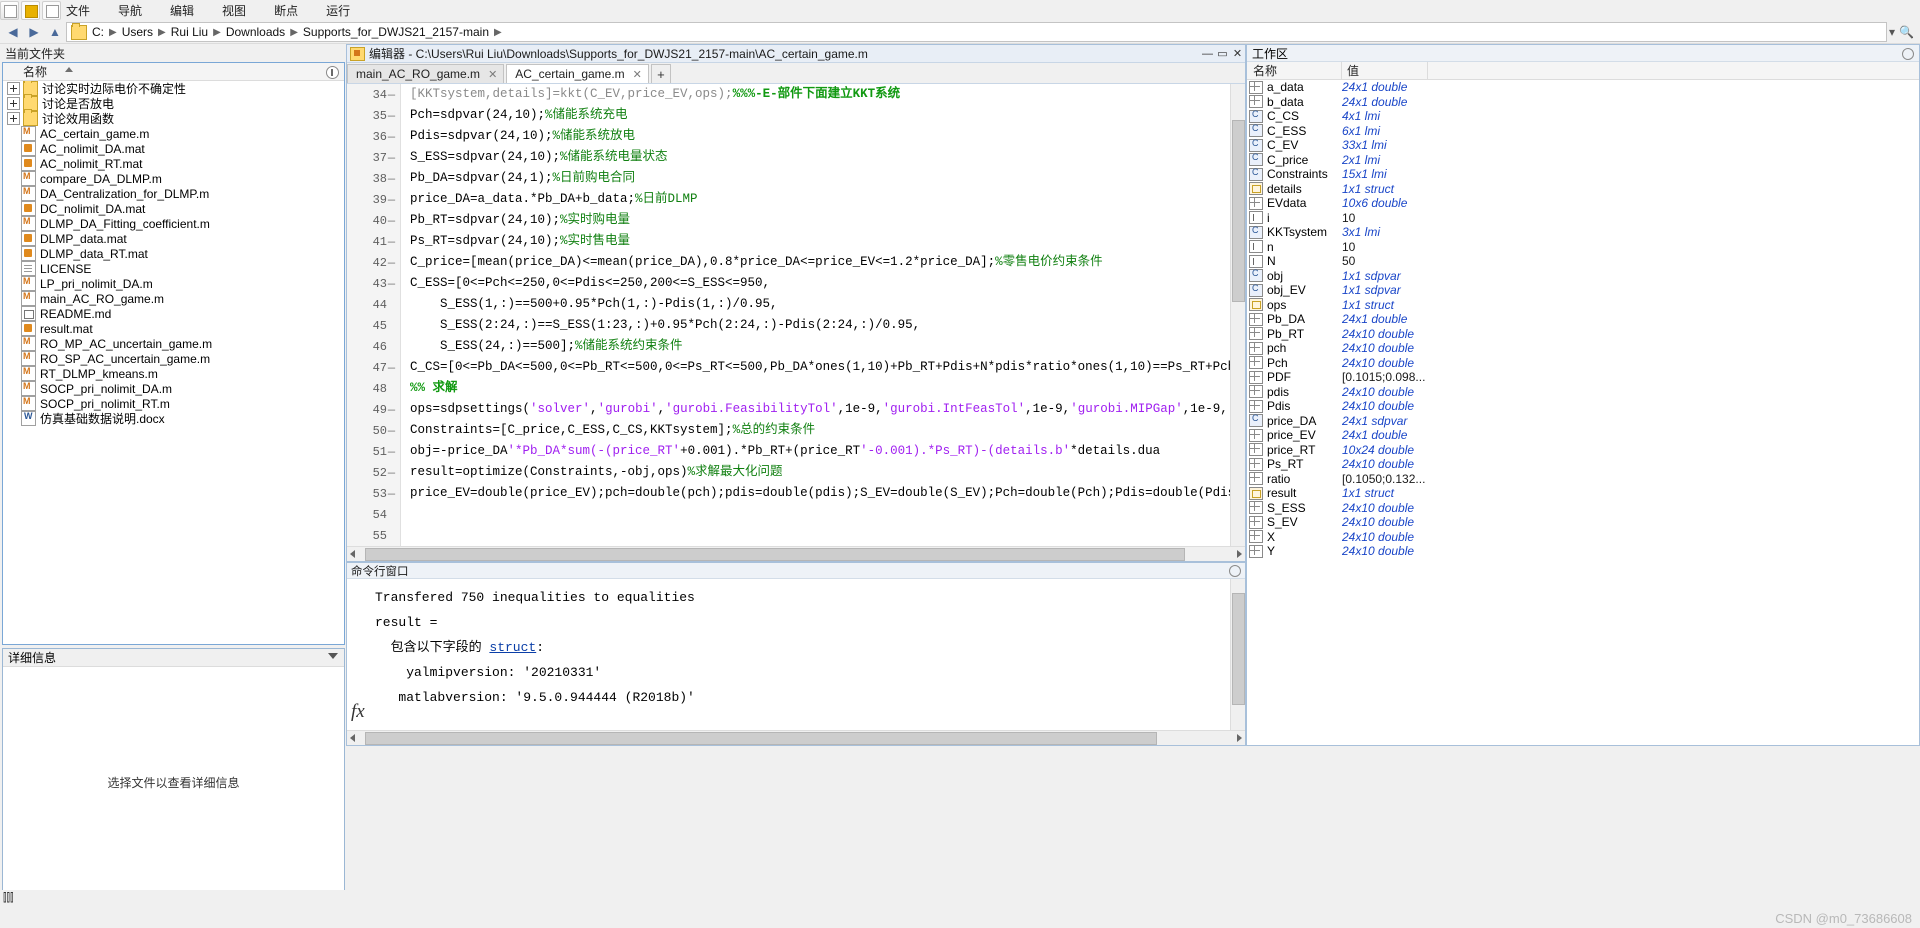 The image size is (1920, 928). I want to click on line-number: 48, so click(373, 388).